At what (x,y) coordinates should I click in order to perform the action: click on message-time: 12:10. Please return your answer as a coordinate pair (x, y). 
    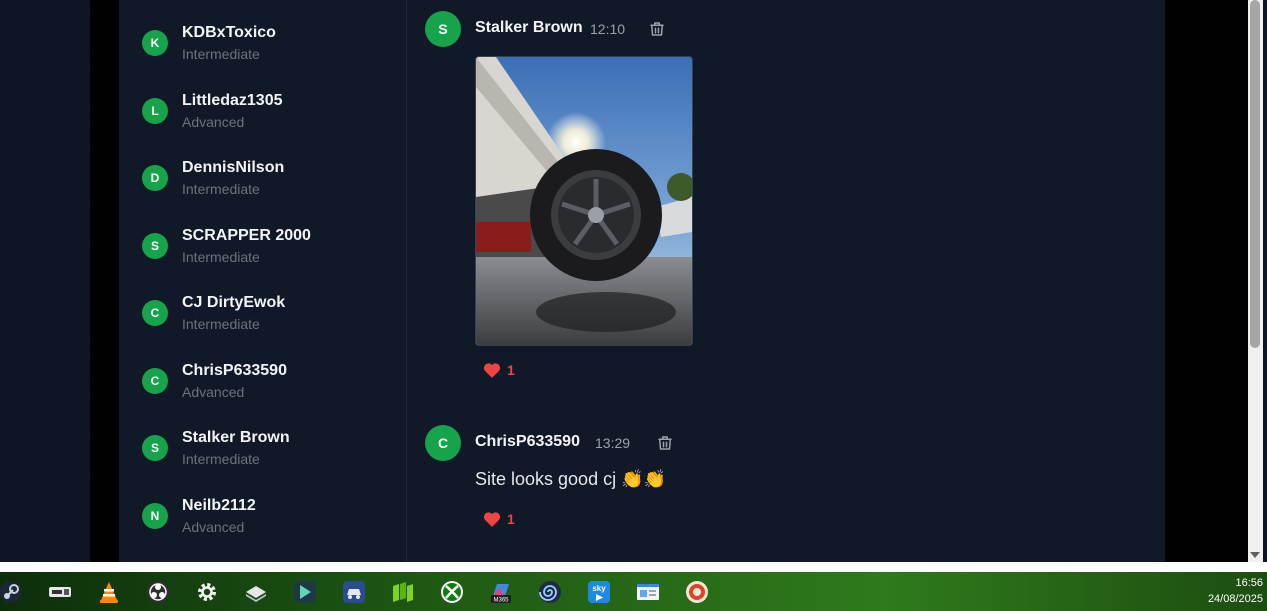
    Looking at the image, I should click on (608, 29).